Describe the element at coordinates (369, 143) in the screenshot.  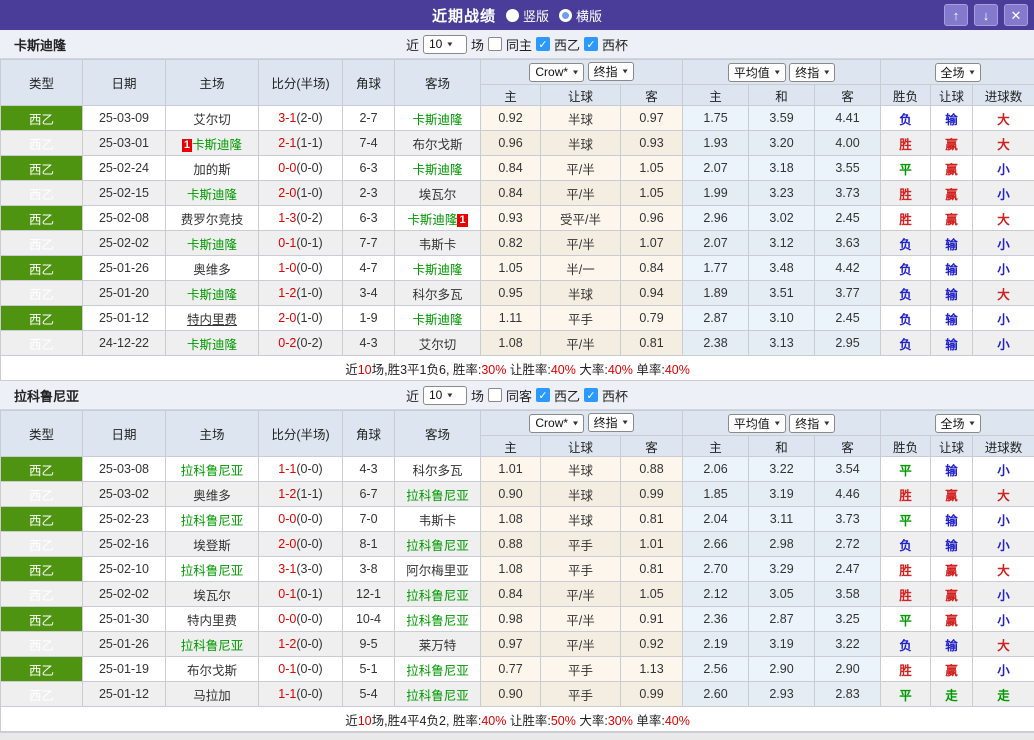
I see `corner-cell: 7-4` at that location.